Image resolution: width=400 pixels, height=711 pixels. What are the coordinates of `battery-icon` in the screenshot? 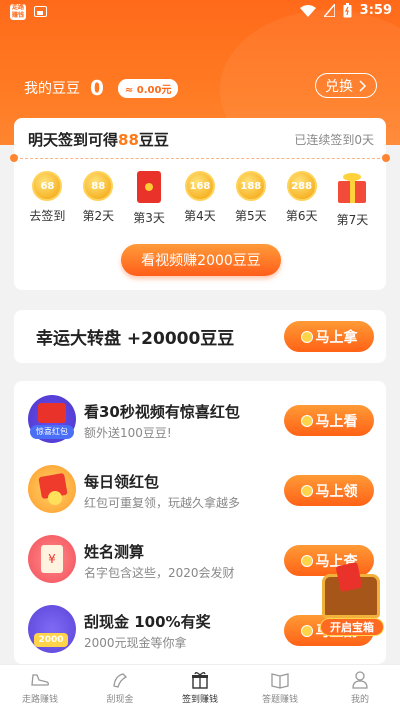 It's located at (347, 10).